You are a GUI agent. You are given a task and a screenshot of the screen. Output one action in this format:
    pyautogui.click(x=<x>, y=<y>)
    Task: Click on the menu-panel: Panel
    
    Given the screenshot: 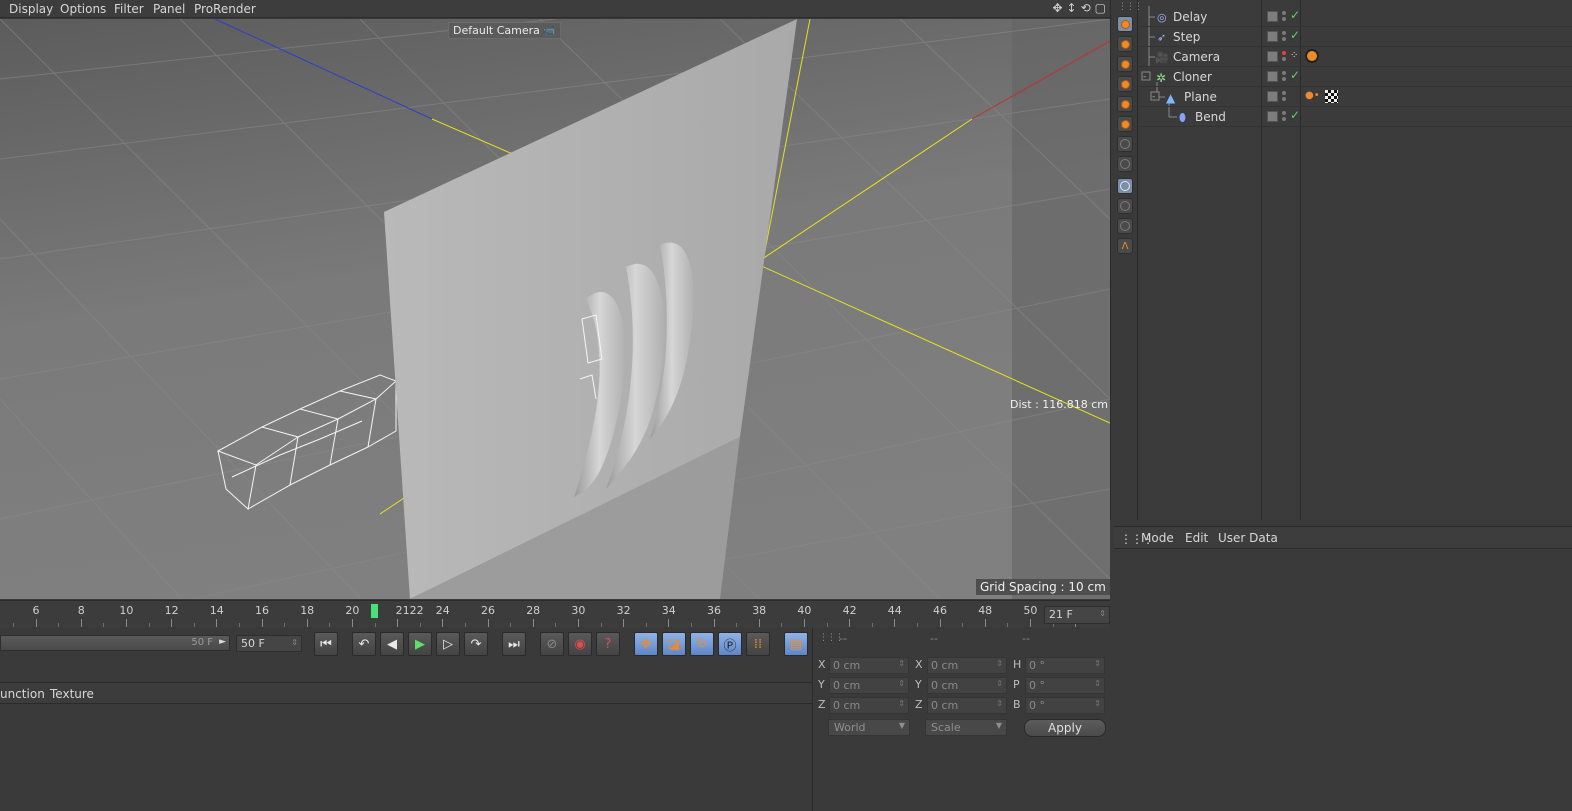 What is the action you would take?
    pyautogui.click(x=169, y=9)
    